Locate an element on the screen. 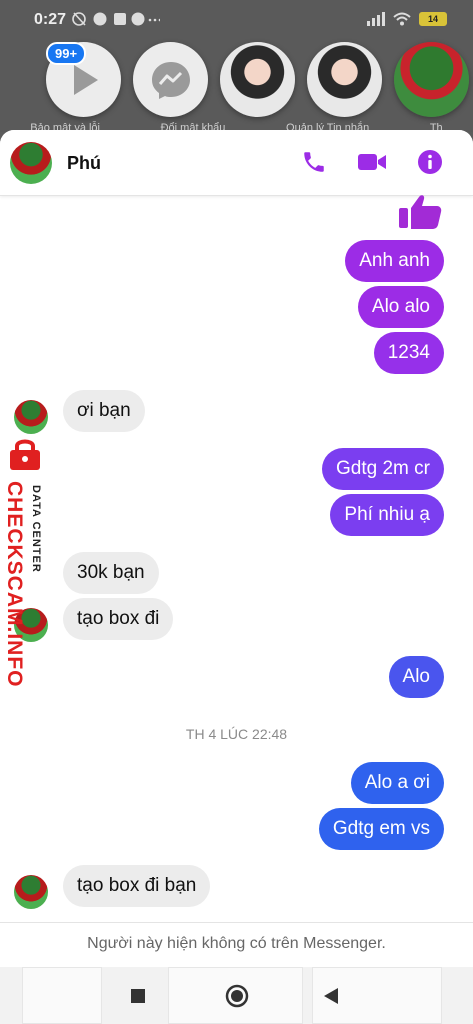 This screenshot has width=473, height=1024. unread-badge: 99+ is located at coordinates (66, 53).